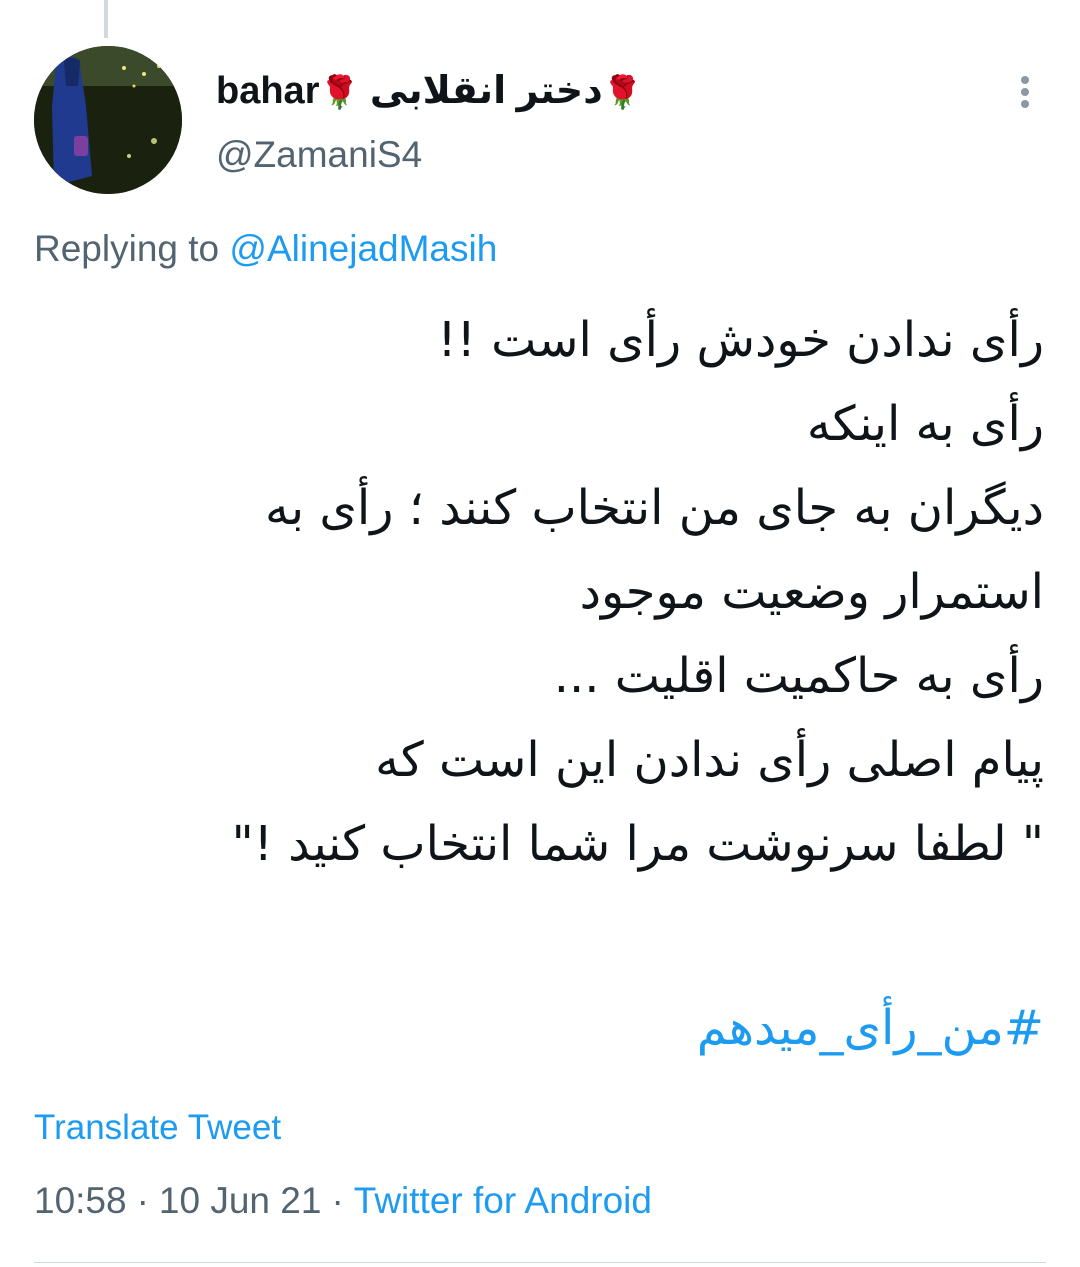 This screenshot has width=1080, height=1267. Describe the element at coordinates (486, 90) in the screenshot. I see `display-name-text: دختر انقلابی` at that location.